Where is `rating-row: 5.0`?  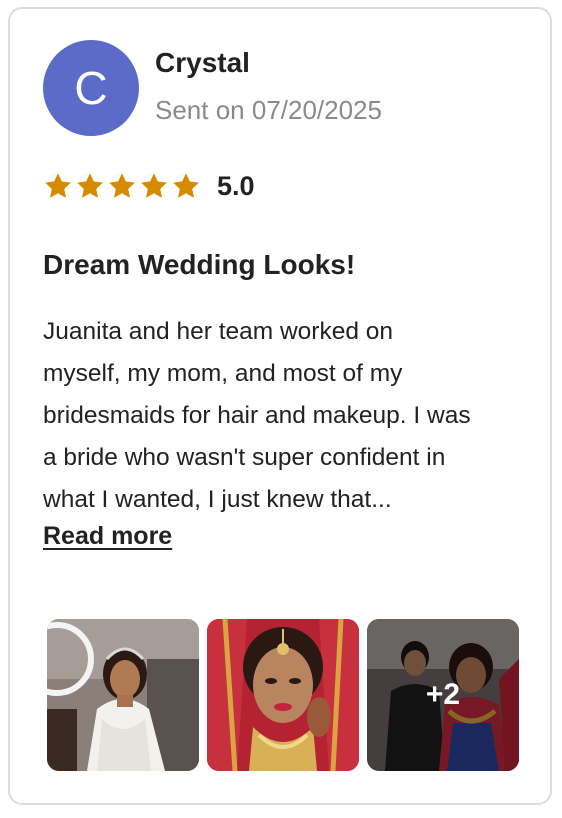 rating-row: 5.0 is located at coordinates (149, 186).